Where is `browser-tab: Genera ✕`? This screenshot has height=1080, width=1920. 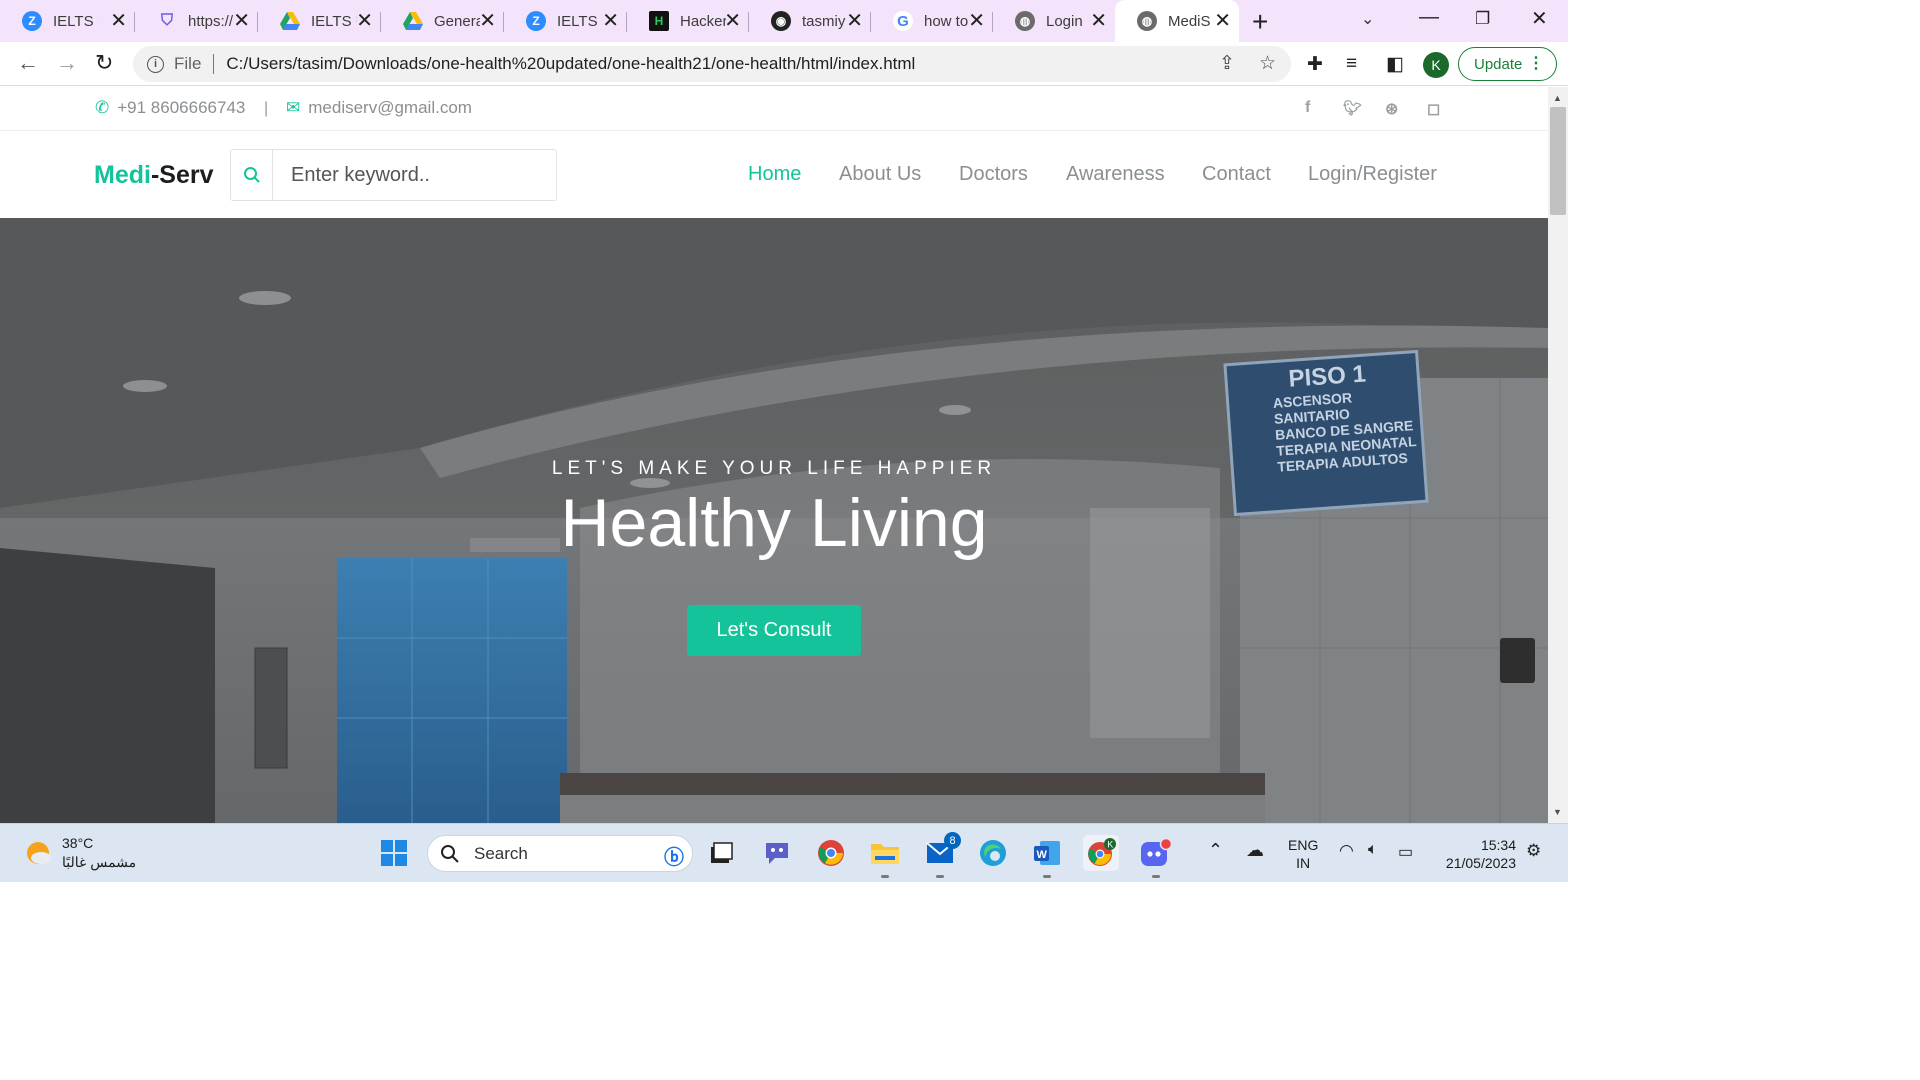 browser-tab: Genera ✕ is located at coordinates (442, 21).